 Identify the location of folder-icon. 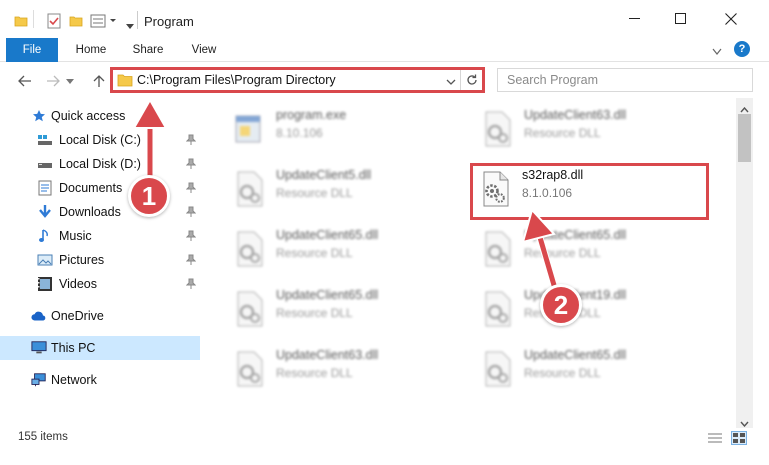
(21, 21).